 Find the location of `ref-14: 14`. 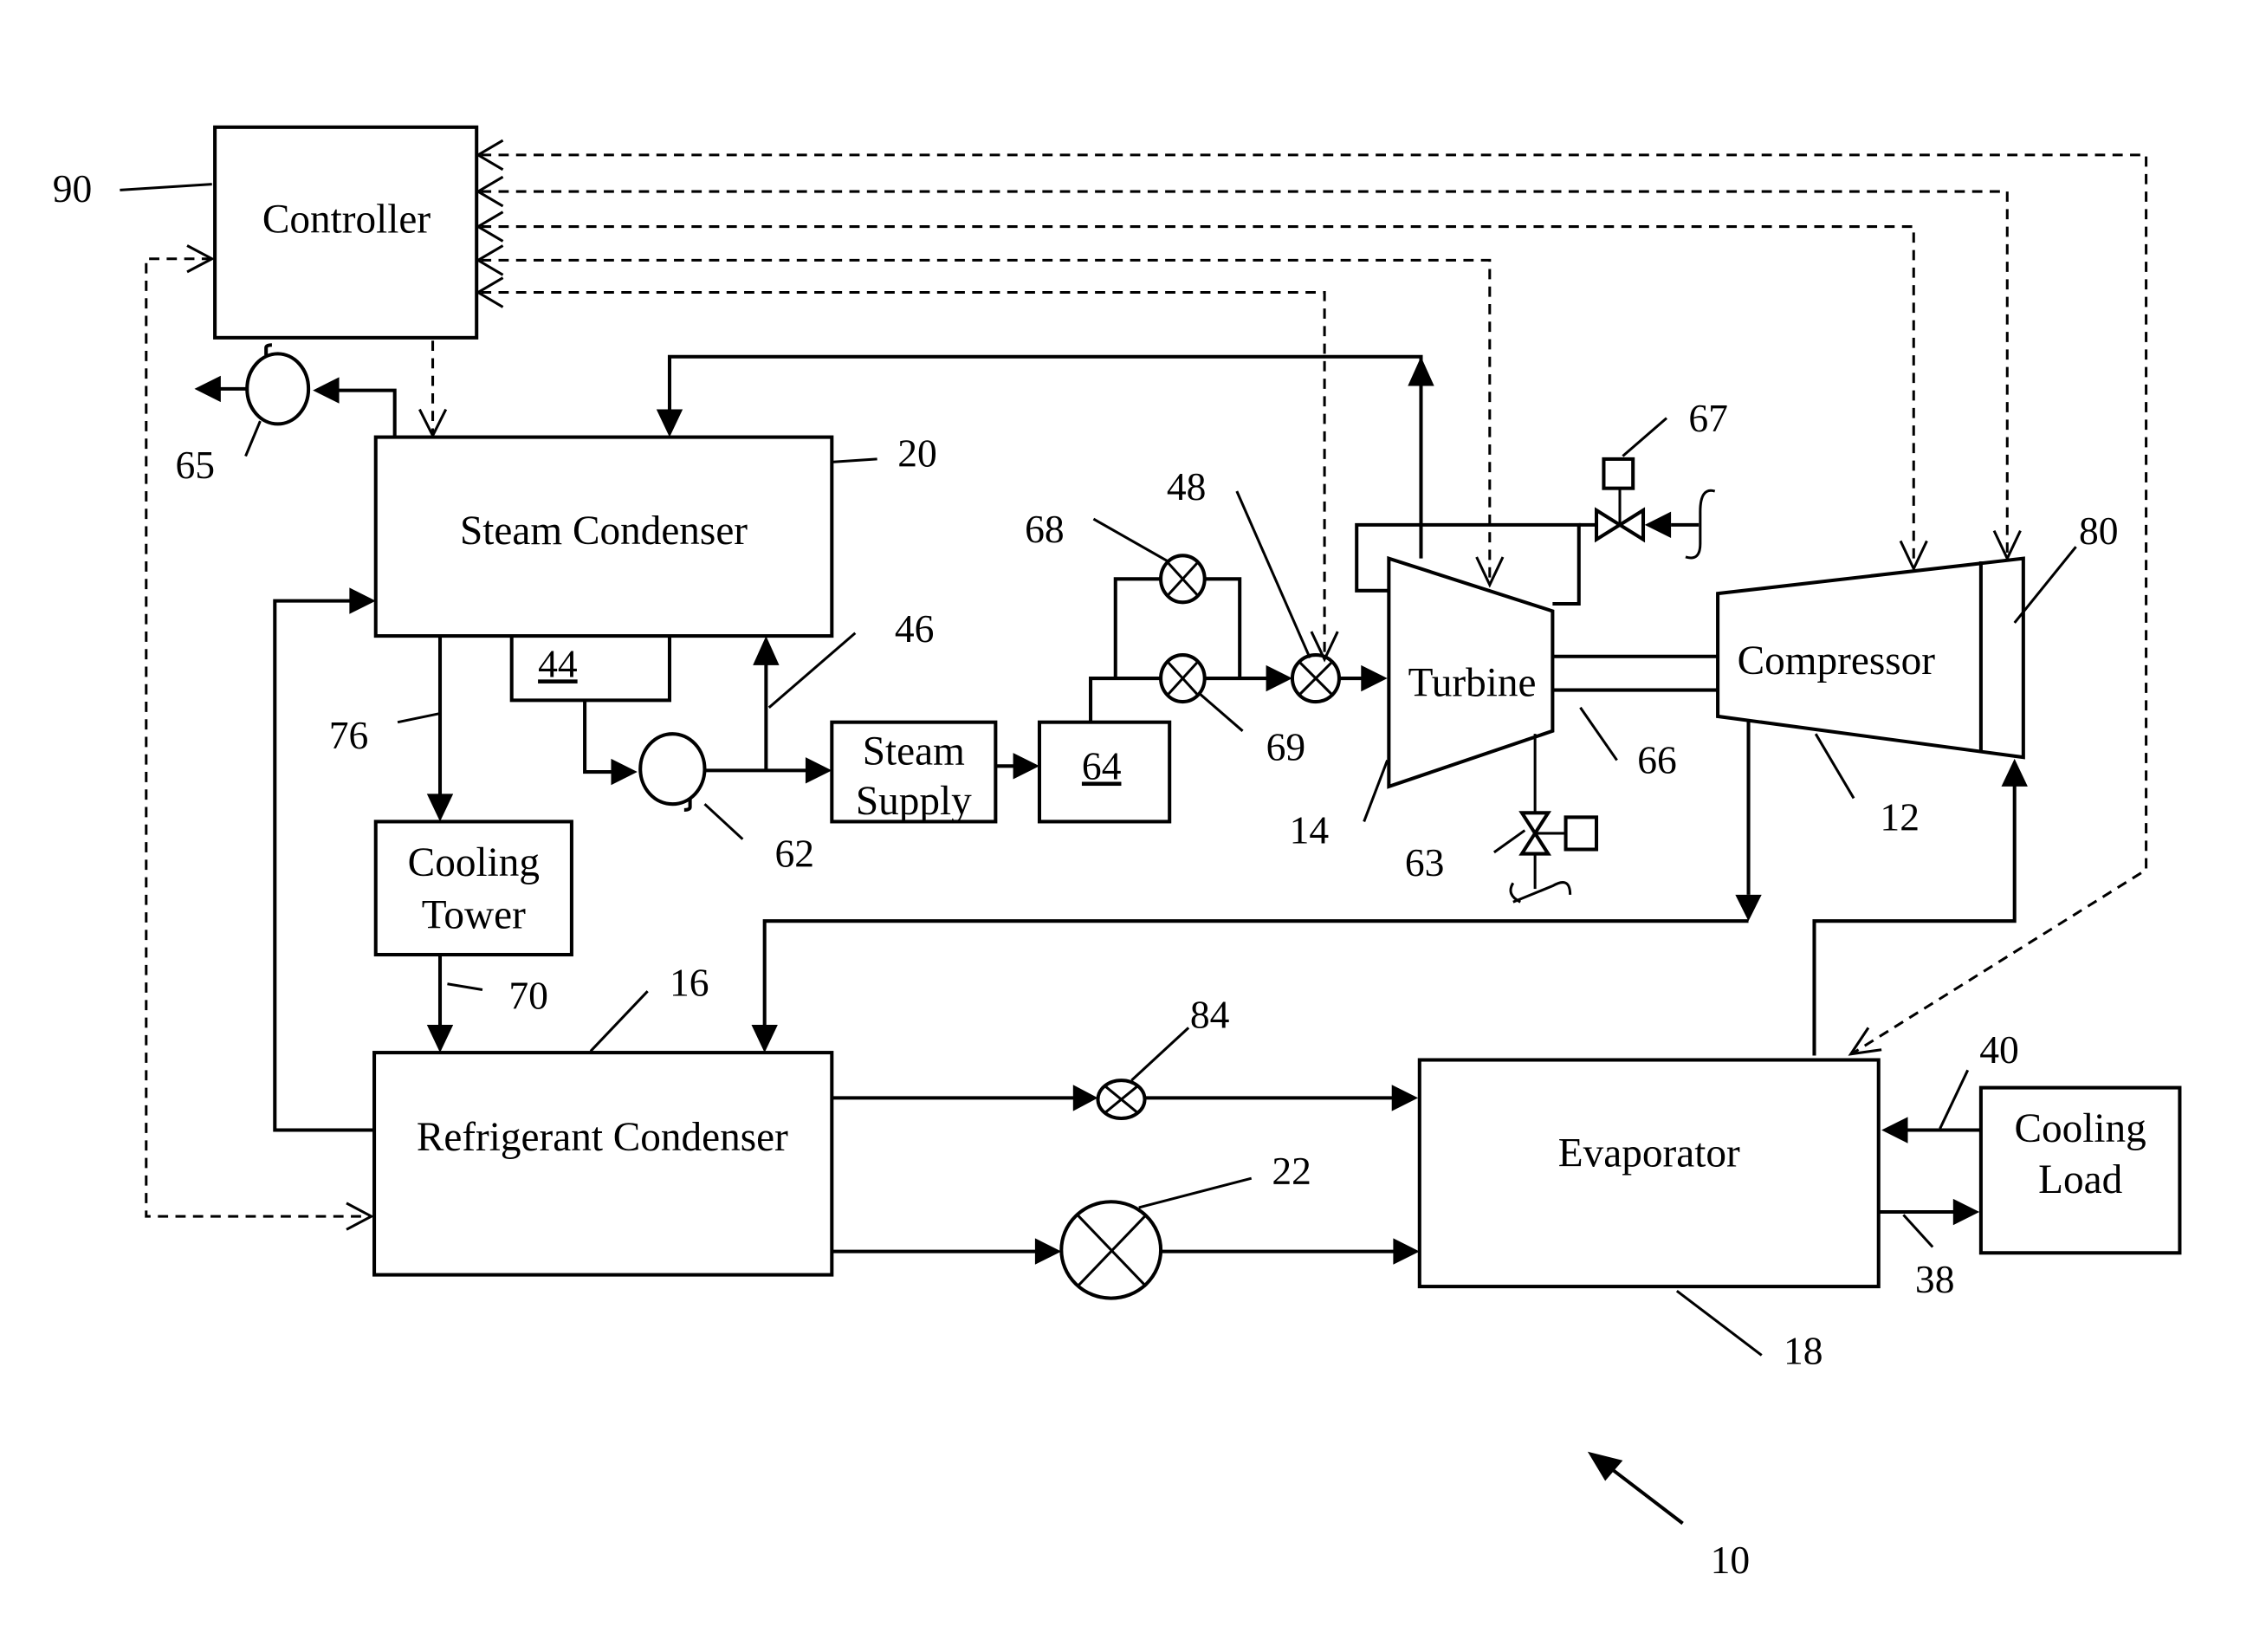

ref-14: 14 is located at coordinates (1310, 830).